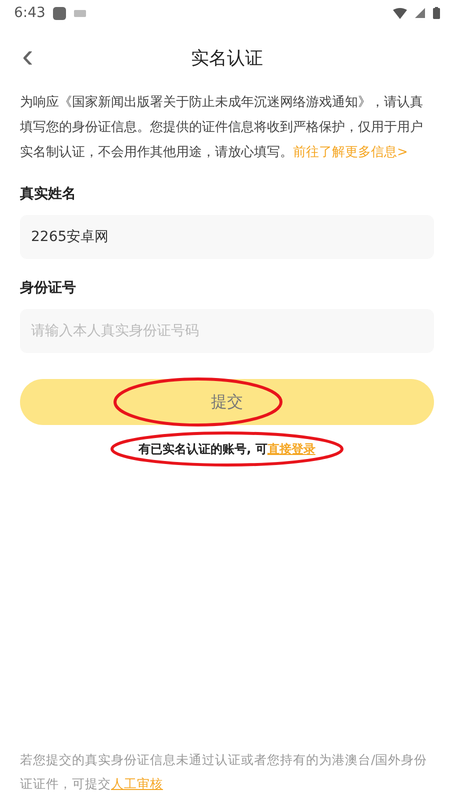 Image resolution: width=454 pixels, height=808 pixels. I want to click on notice-text: 为响应《国家新闻出版署关于防止未成年沉迷网络游戏通知》，请认真填写您的身份证信息。您提供的证件信息将收到严格保护，仅用于用户实名制认证，不会用作其他用途，请放心填写。前往了解更多信息>, so click(222, 128).